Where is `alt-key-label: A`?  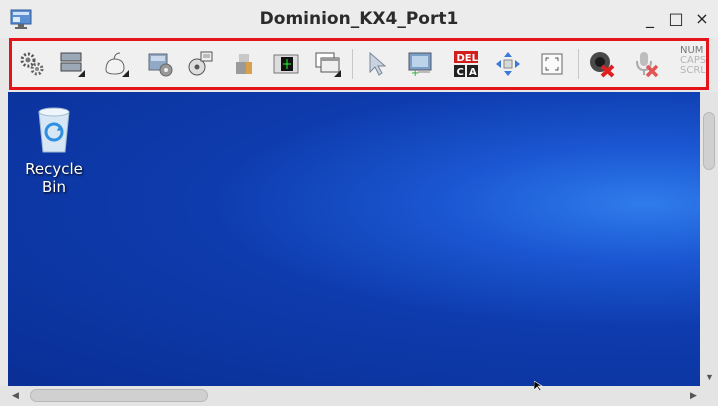
alt-key-label: A is located at coordinates (473, 72).